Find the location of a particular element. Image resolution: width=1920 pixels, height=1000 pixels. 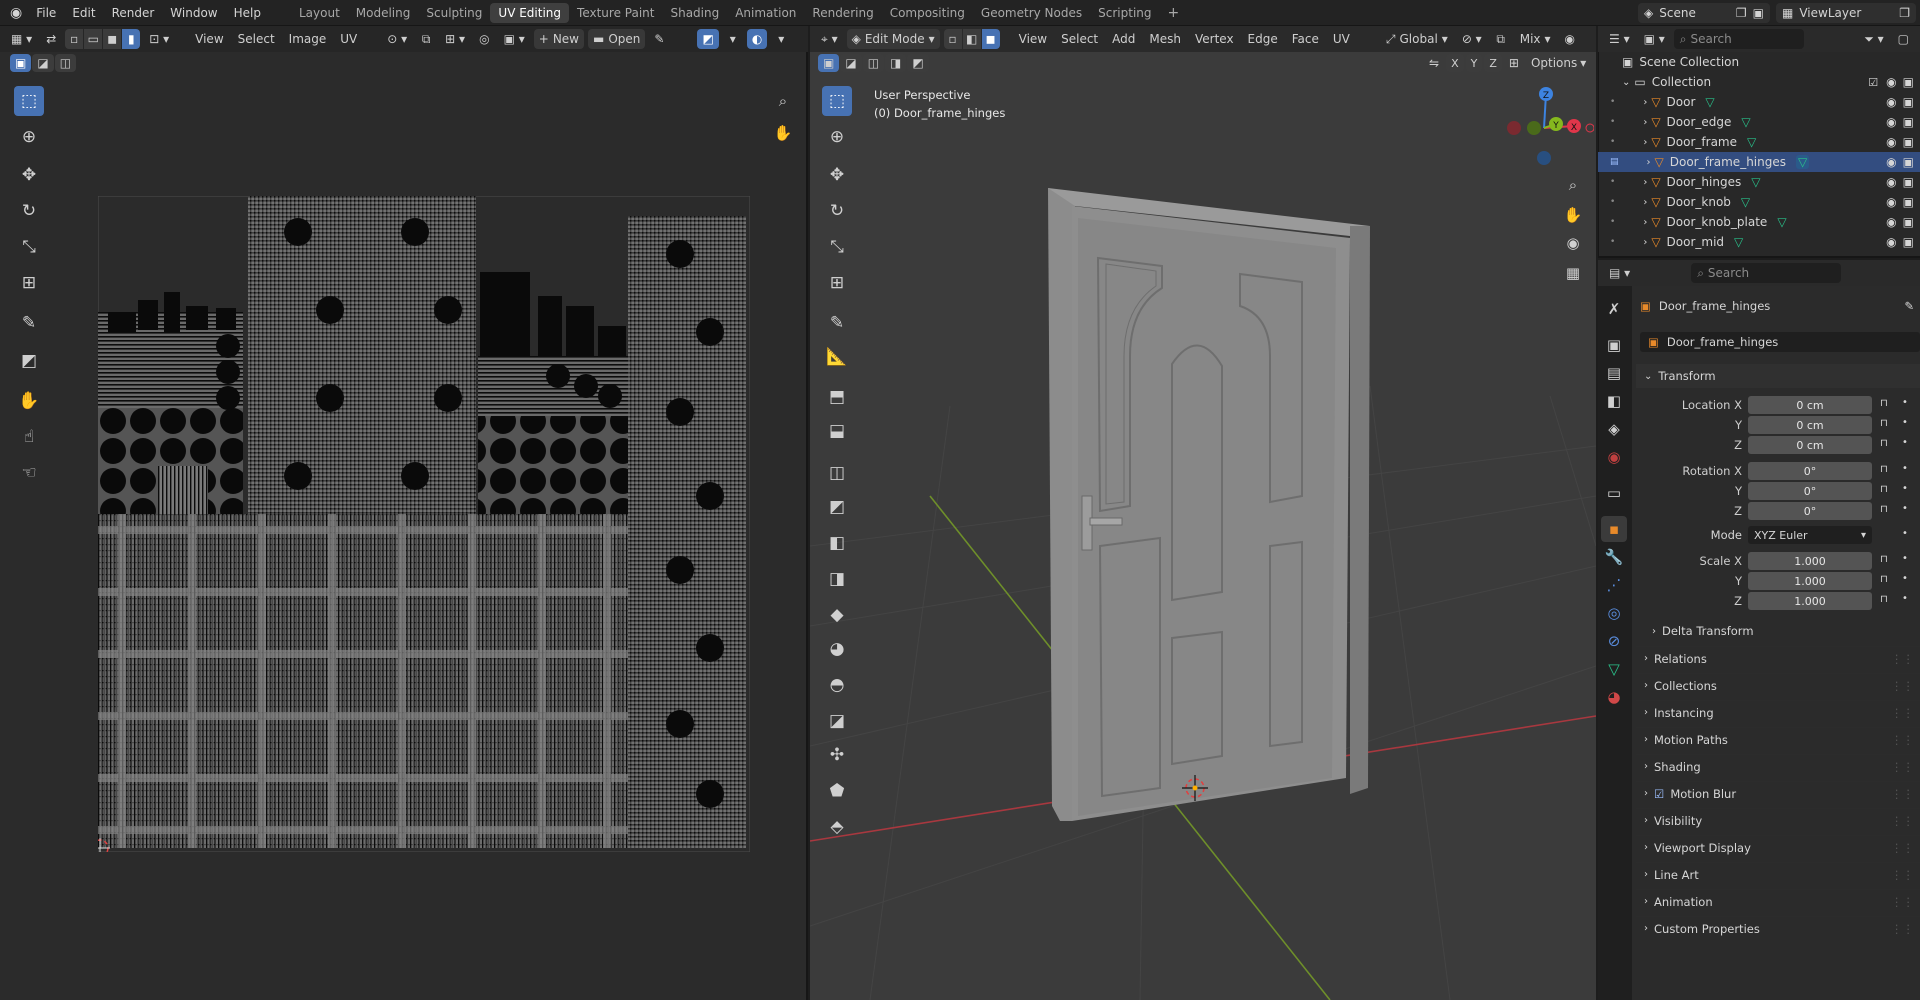

physics-tab-icon: ◎ is located at coordinates (1614, 613).